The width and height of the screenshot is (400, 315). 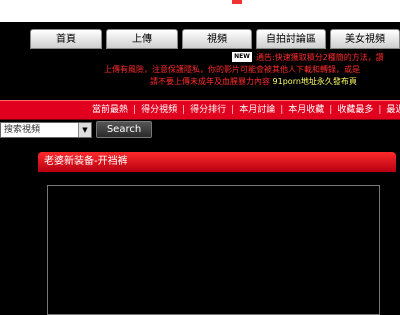 I want to click on category-link-scored-videos: 得分視頻, so click(x=159, y=110).